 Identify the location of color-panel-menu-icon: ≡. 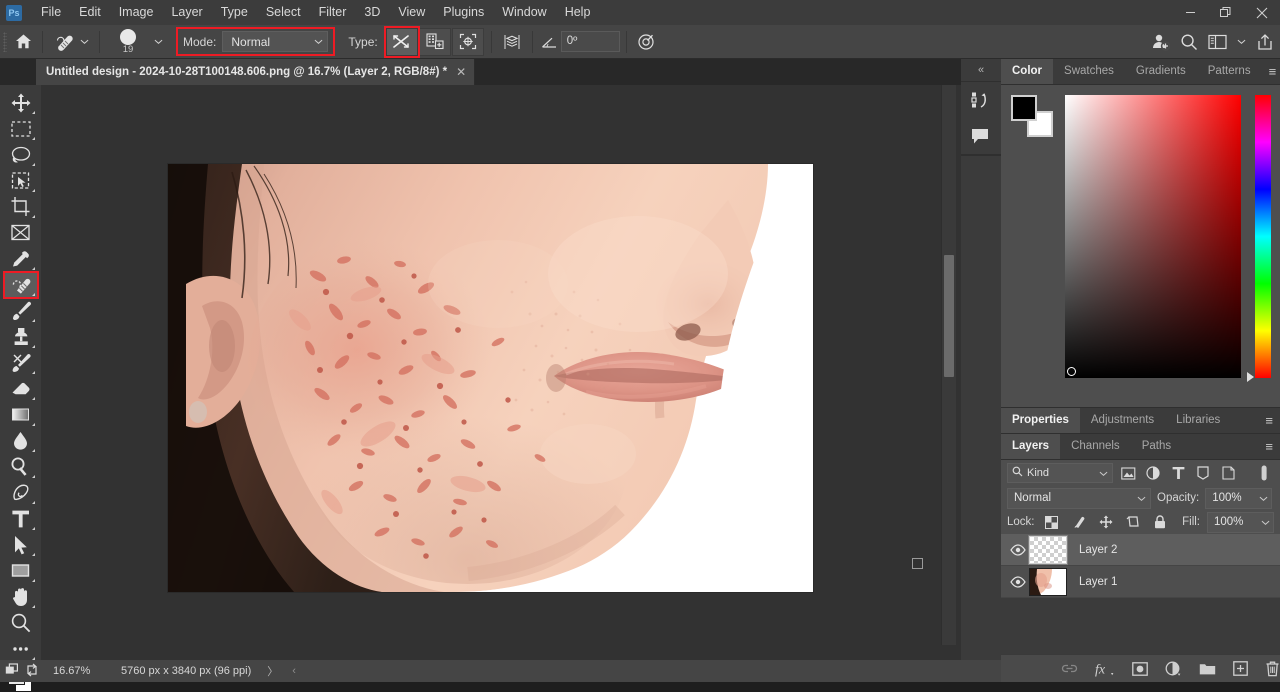
(1271, 71).